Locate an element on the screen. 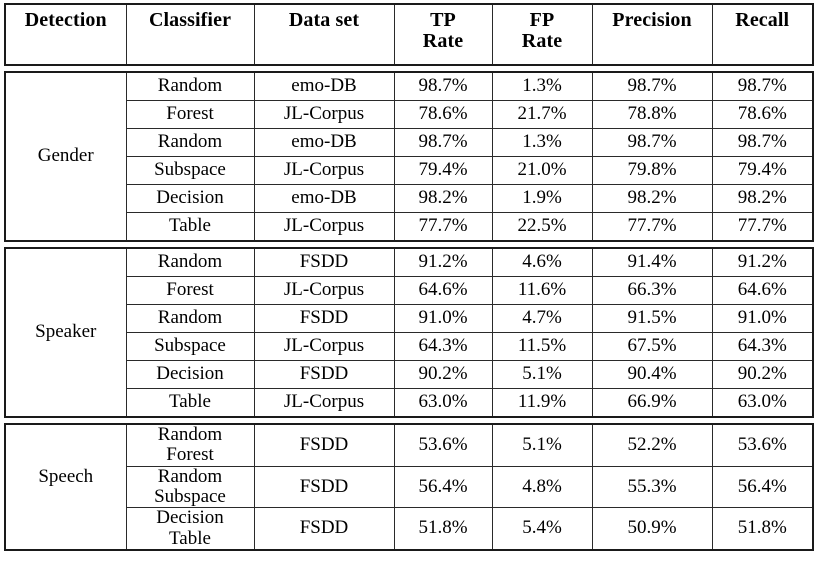 Image resolution: width=815 pixels, height=568 pixels. precision-value: 91.5% is located at coordinates (652, 318).